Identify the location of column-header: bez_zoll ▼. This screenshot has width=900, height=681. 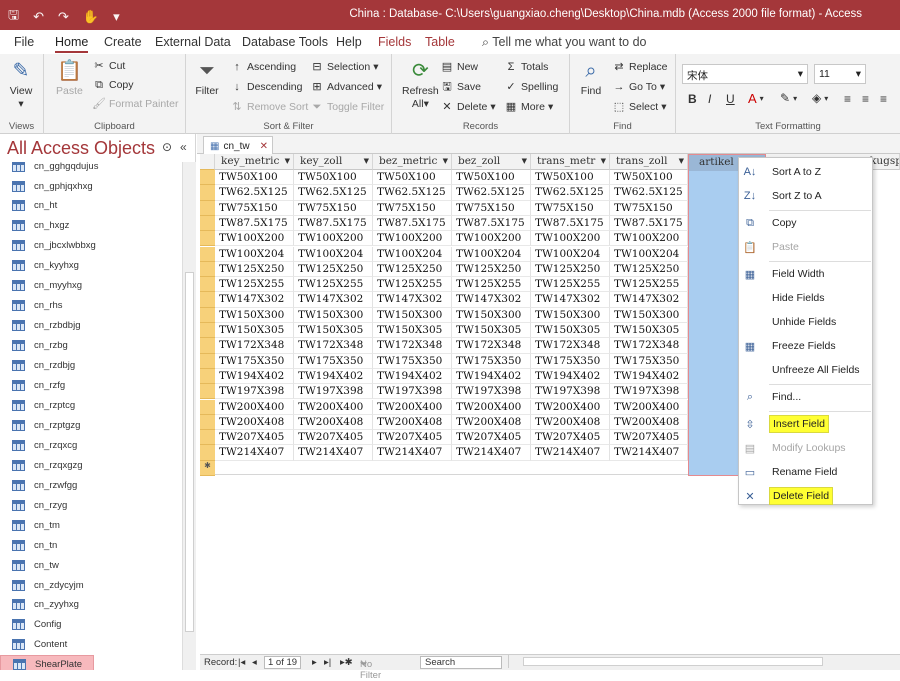
(491, 162).